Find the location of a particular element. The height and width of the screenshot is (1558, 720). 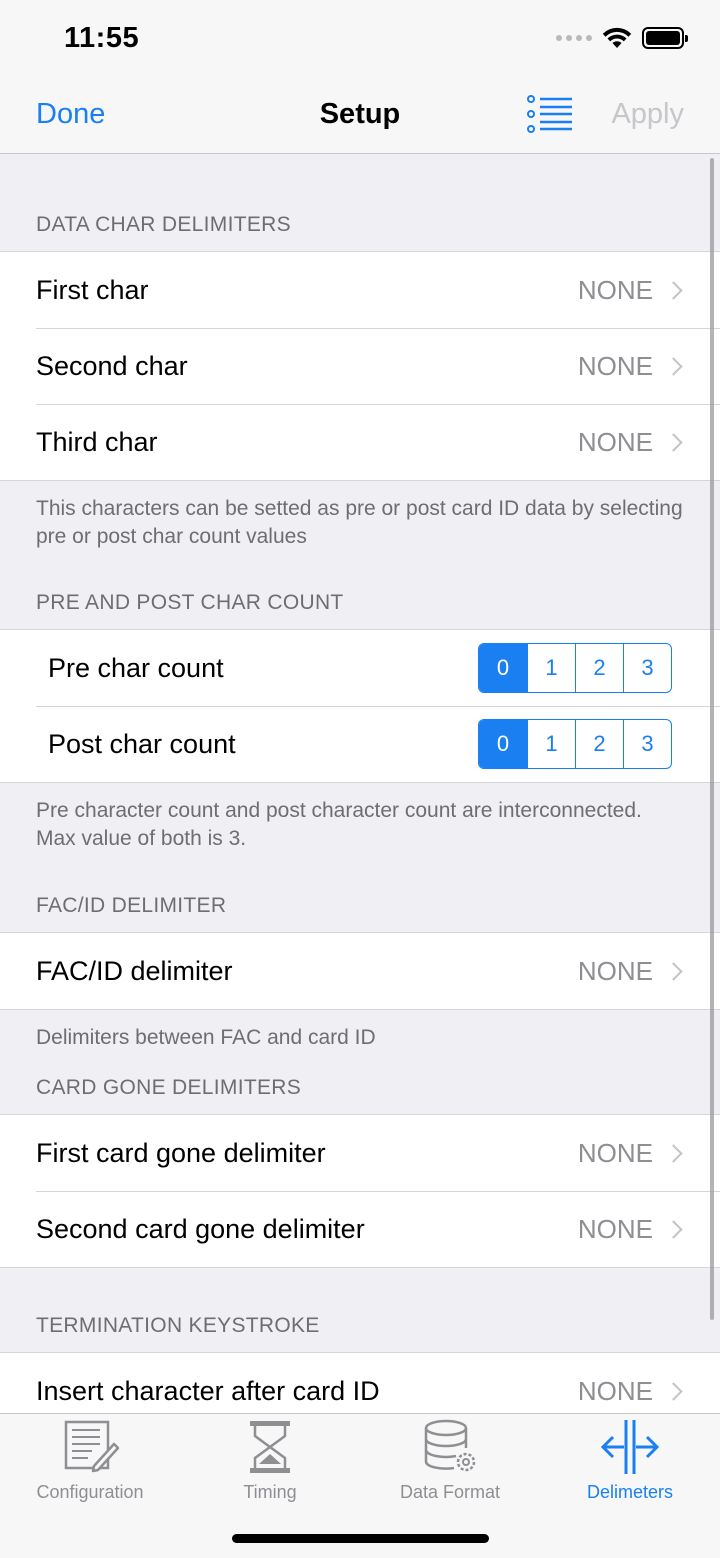

pre-char-count-row: Pre char count 0 1 2 3 is located at coordinates (360, 668).